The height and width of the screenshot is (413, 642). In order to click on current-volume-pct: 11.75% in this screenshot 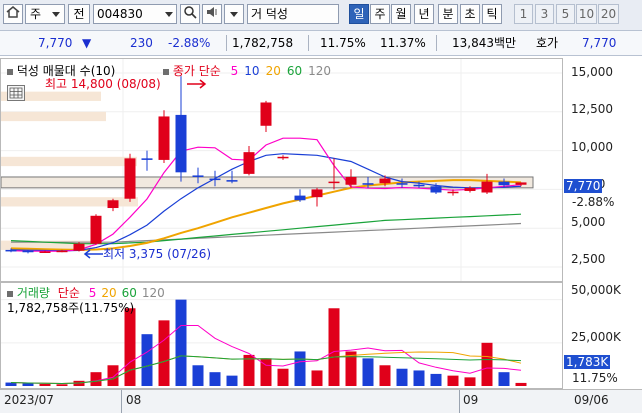, I will do `click(595, 378)`.